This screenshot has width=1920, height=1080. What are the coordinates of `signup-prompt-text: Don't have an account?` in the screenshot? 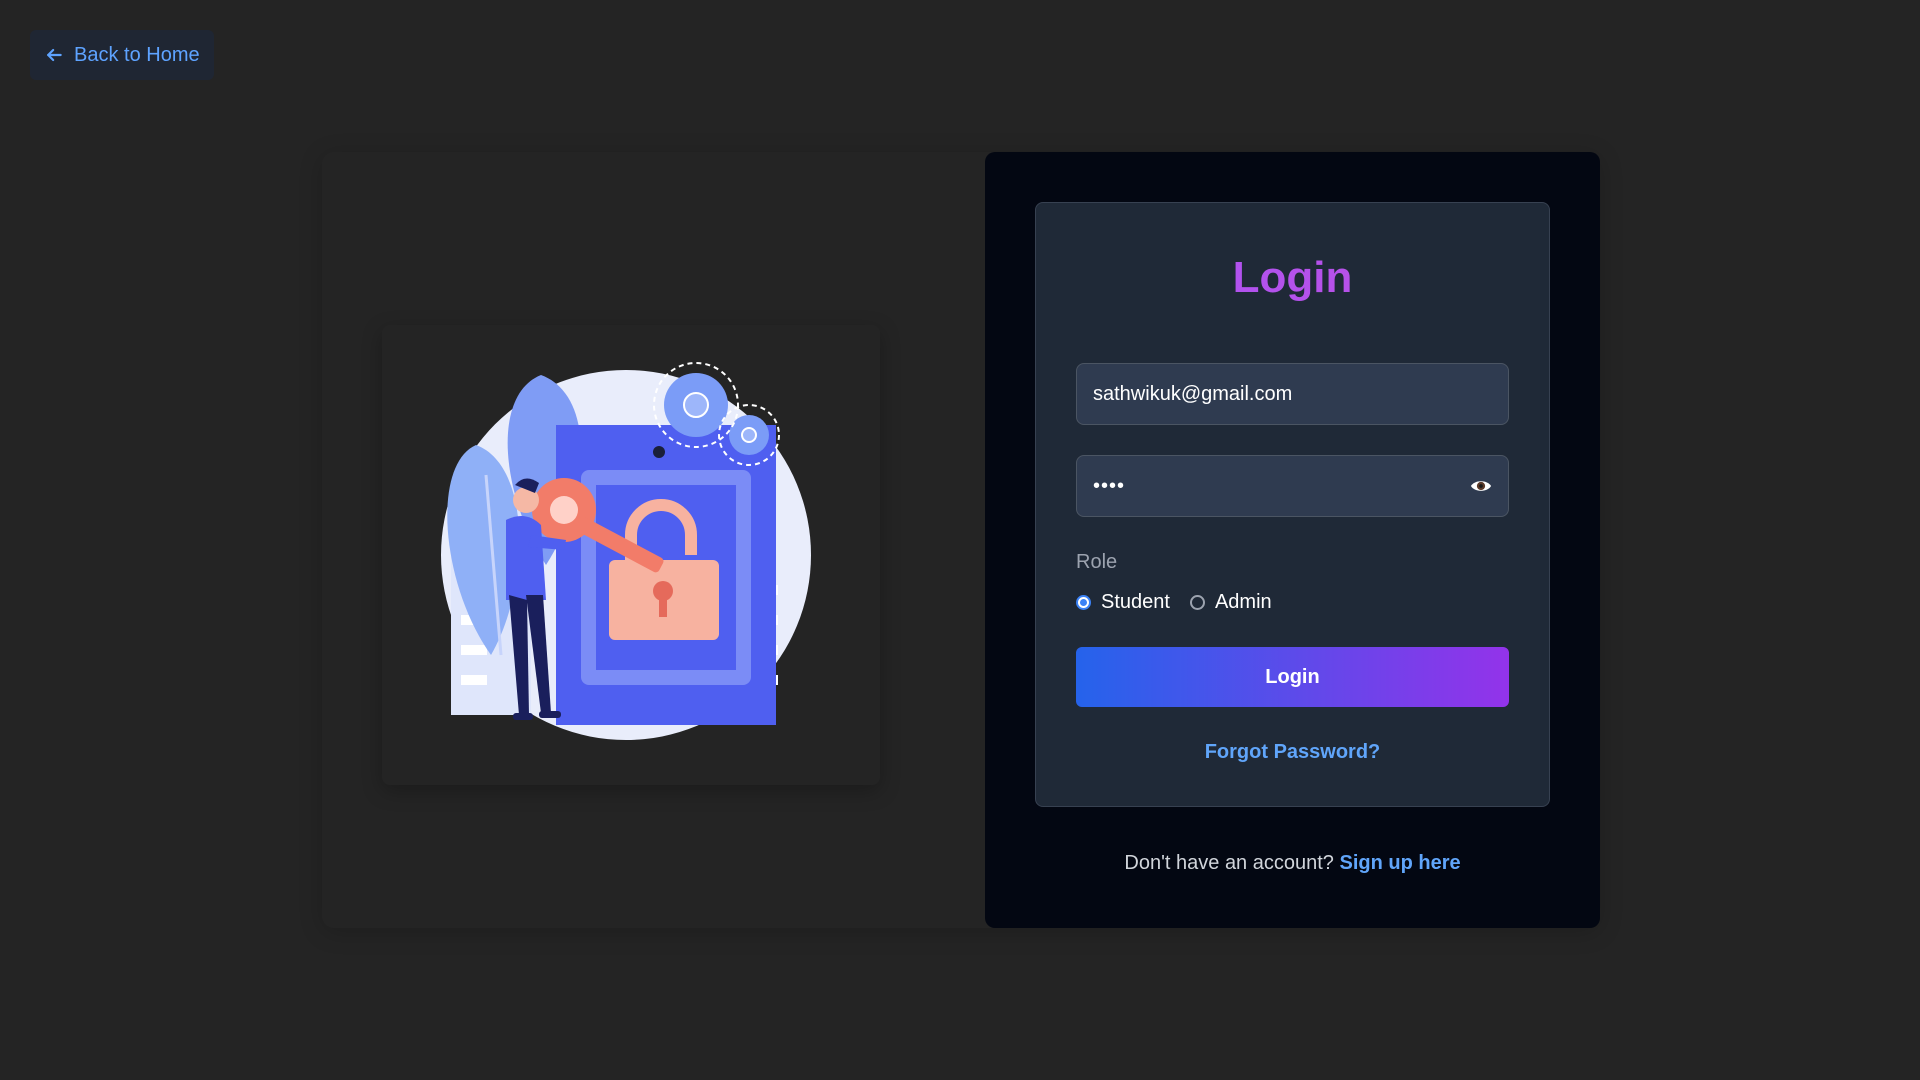 It's located at (1229, 863).